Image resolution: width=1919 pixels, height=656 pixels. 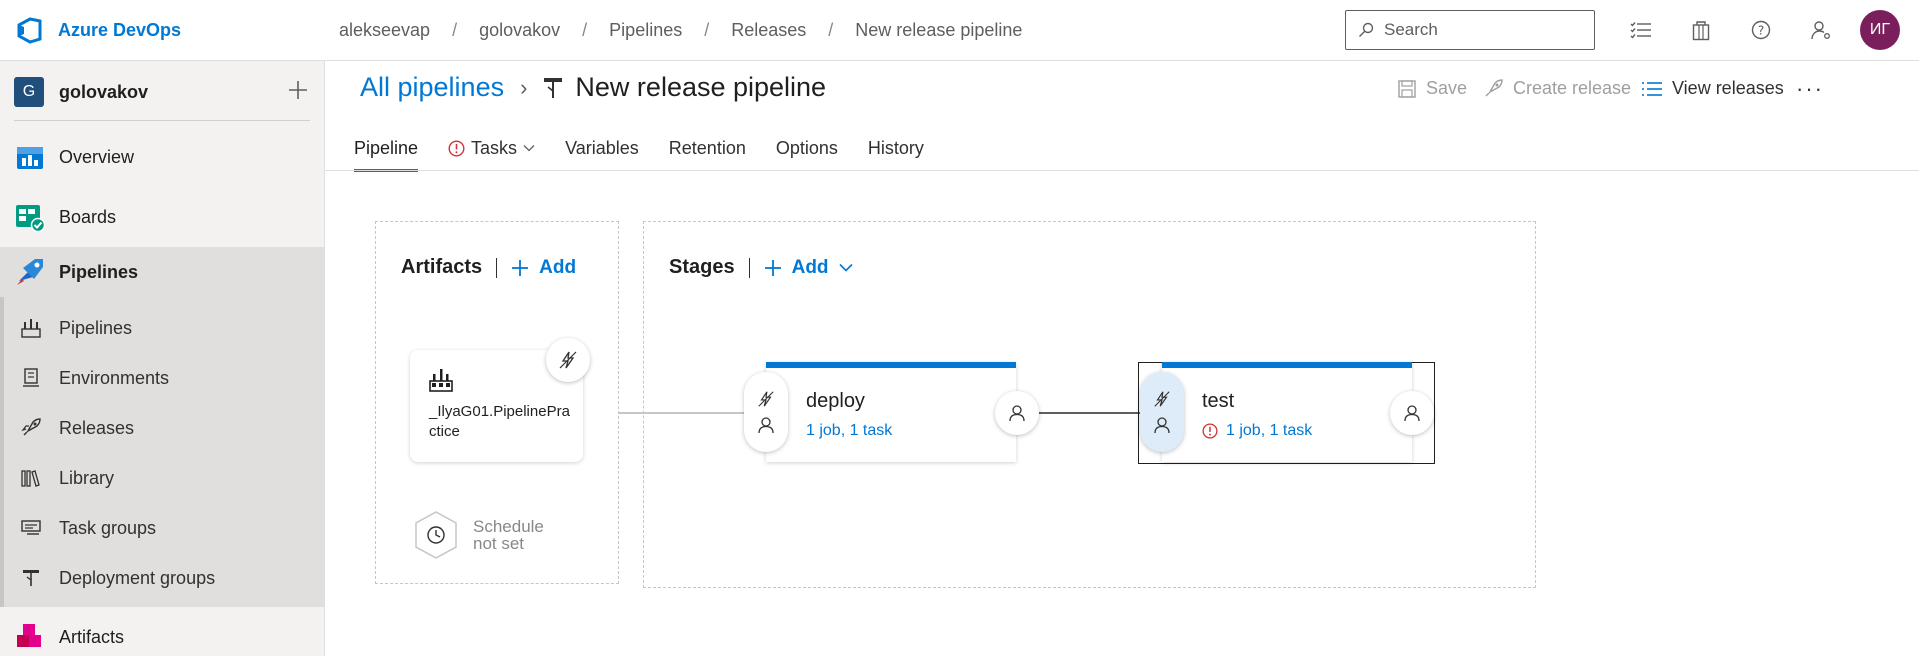 I want to click on pre-deployment-conditions-deploy, so click(x=766, y=412).